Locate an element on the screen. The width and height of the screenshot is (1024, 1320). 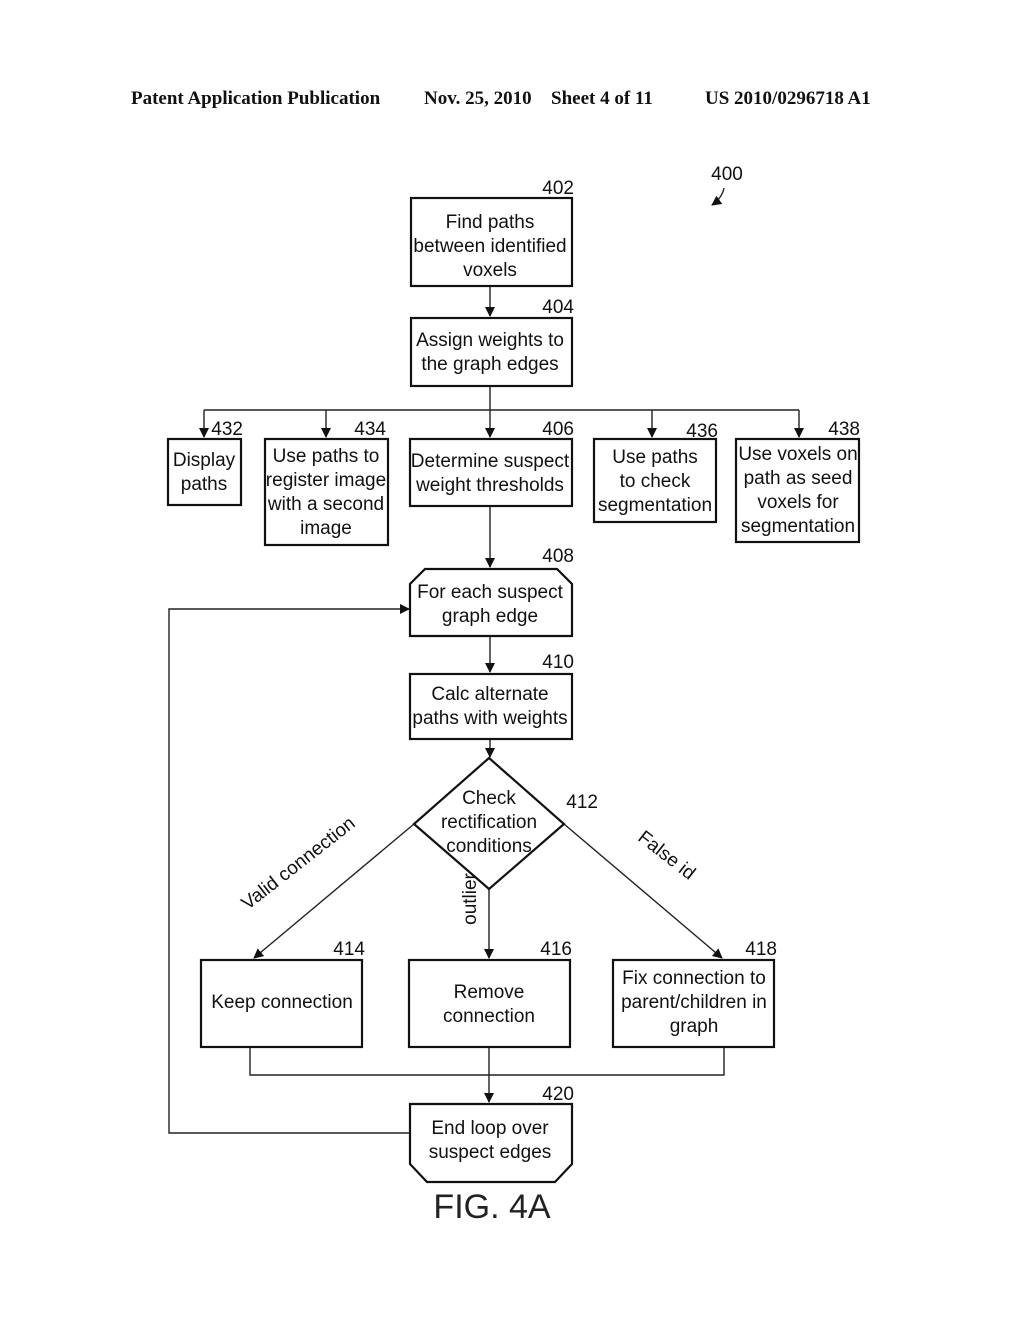
svg-text: 416 is located at coordinates (556, 949).